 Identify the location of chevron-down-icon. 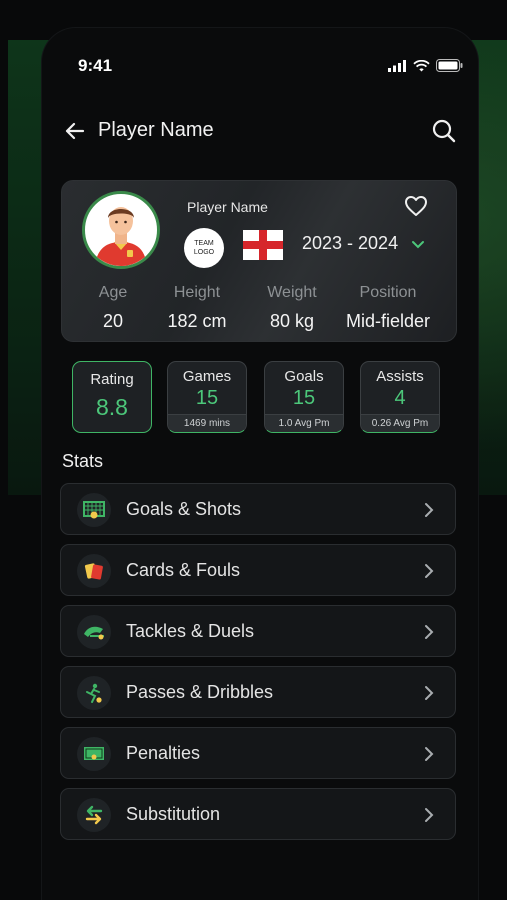
(418, 245).